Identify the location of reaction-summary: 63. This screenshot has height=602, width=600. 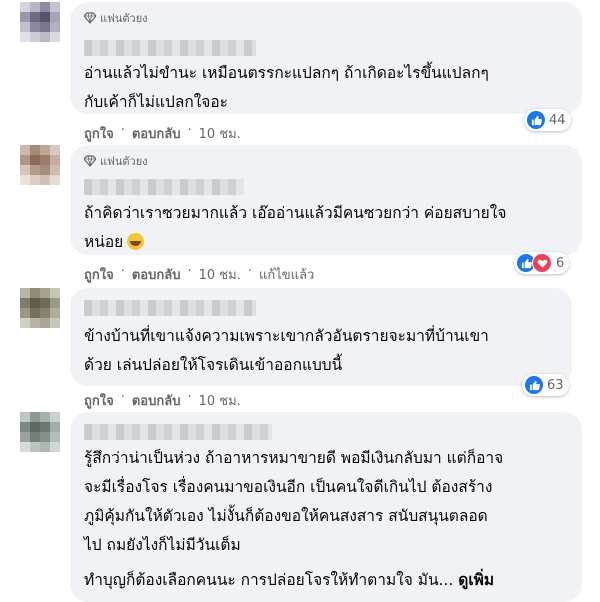
(545, 385).